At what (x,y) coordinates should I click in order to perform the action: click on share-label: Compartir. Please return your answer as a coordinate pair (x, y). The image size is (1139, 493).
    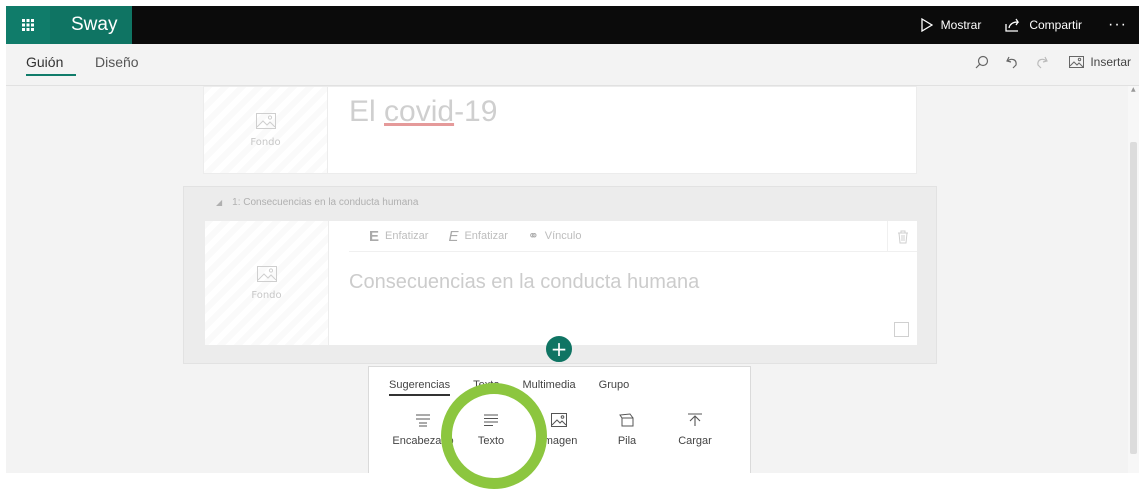
    Looking at the image, I should click on (1056, 25).